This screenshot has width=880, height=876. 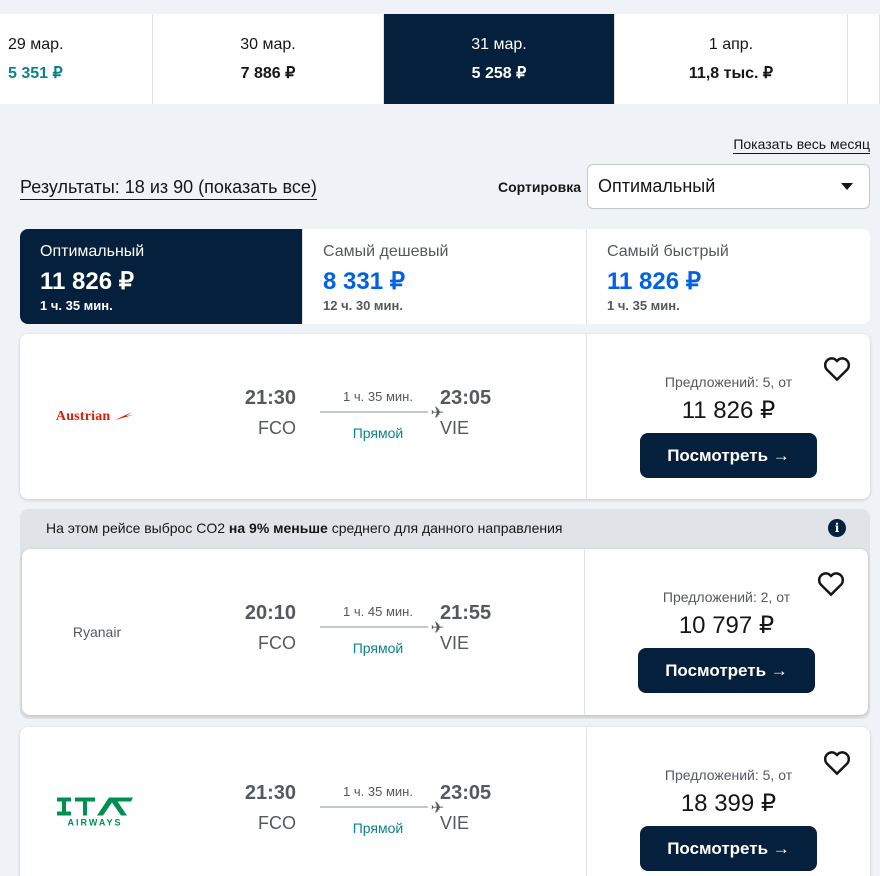 I want to click on date-price: 11,8 тыс. ₽, so click(x=731, y=73).